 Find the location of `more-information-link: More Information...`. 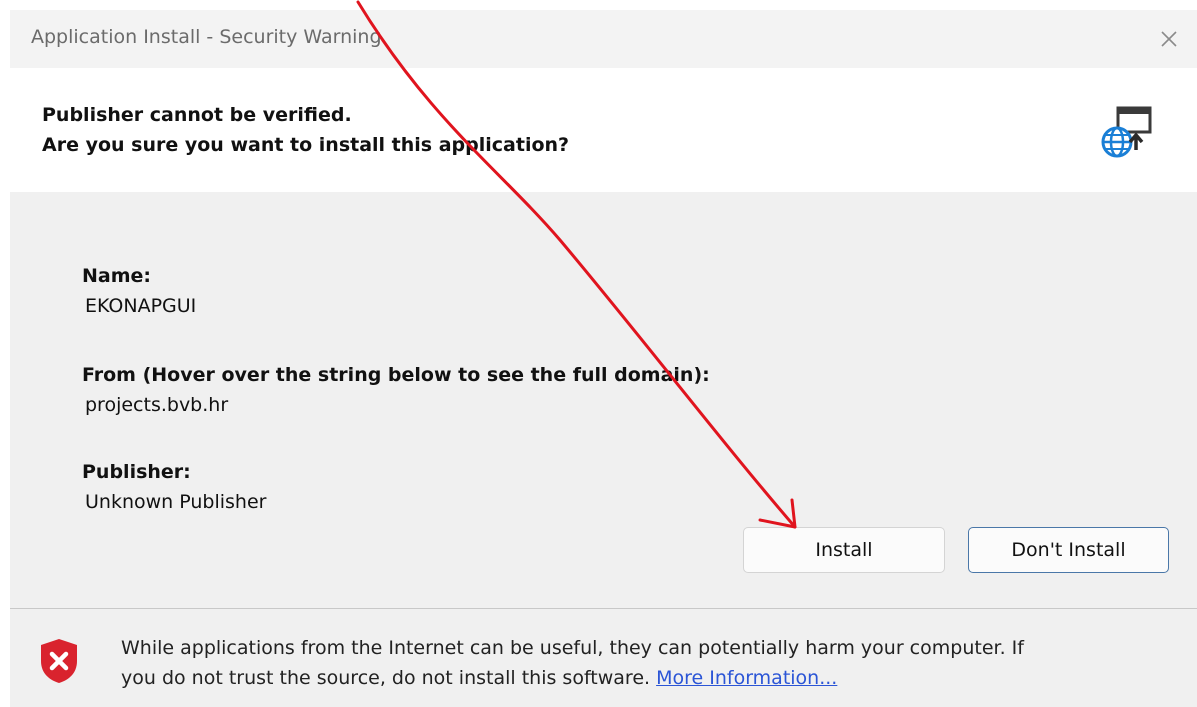

more-information-link: More Information... is located at coordinates (746, 678).